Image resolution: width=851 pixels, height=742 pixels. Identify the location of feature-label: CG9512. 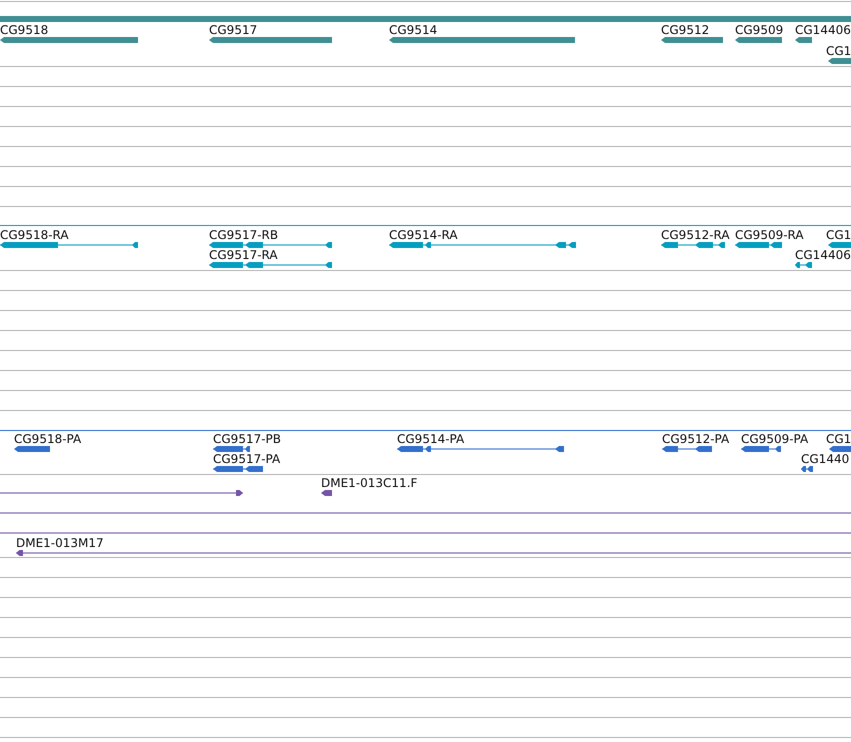
(685, 30).